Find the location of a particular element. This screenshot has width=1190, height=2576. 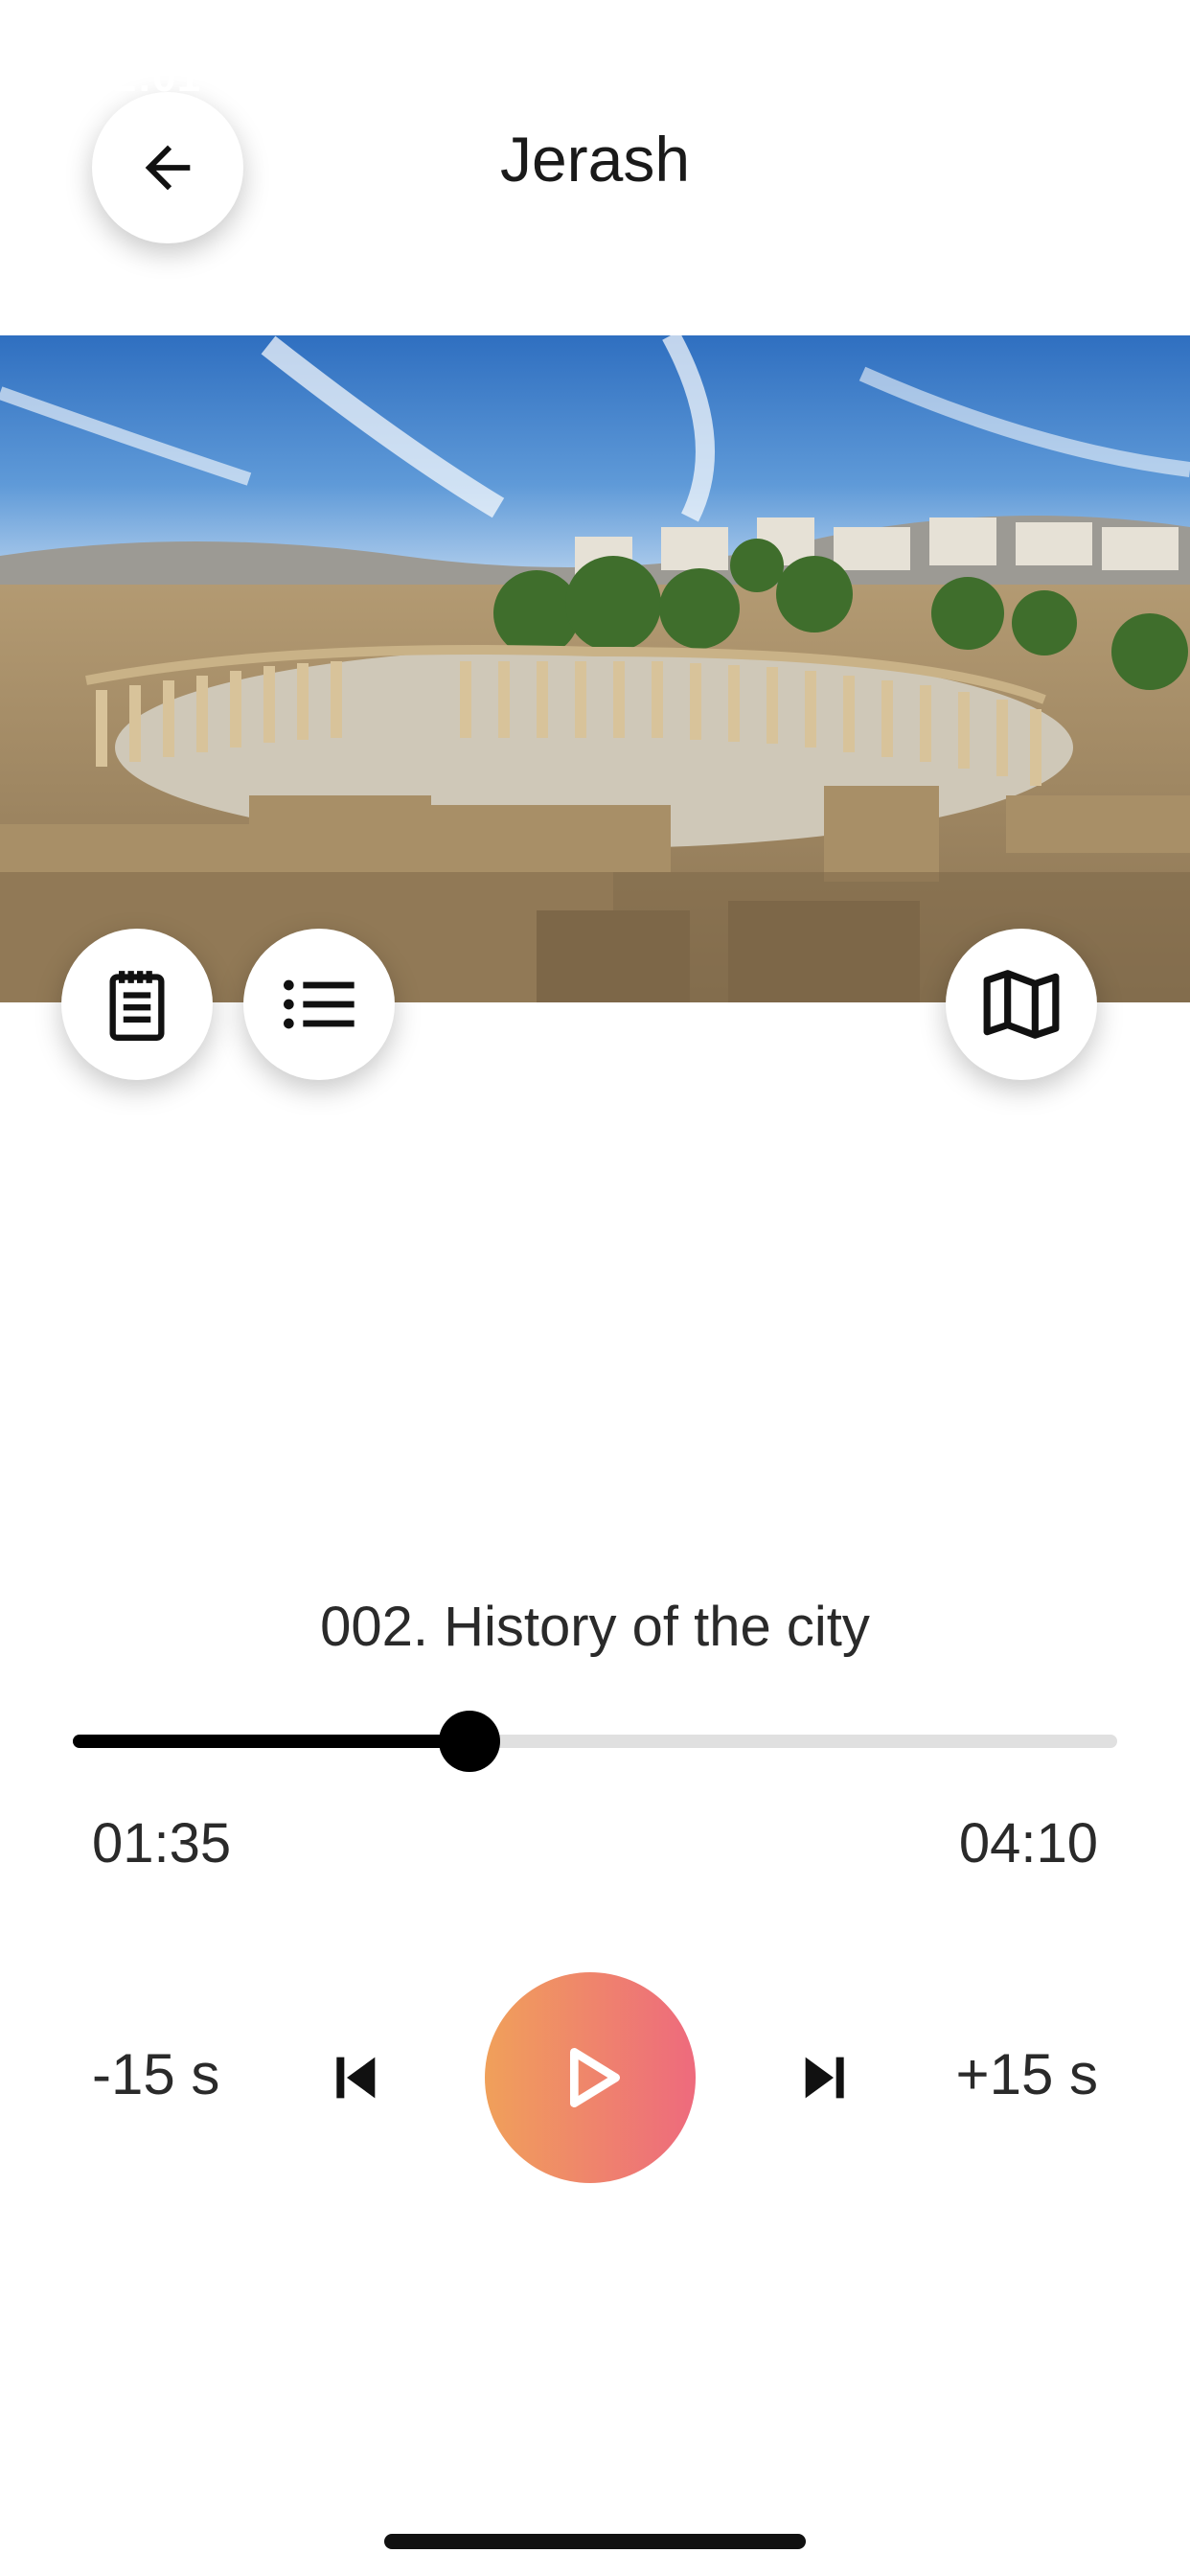

skip-back-button: -15 s is located at coordinates (155, 2074).